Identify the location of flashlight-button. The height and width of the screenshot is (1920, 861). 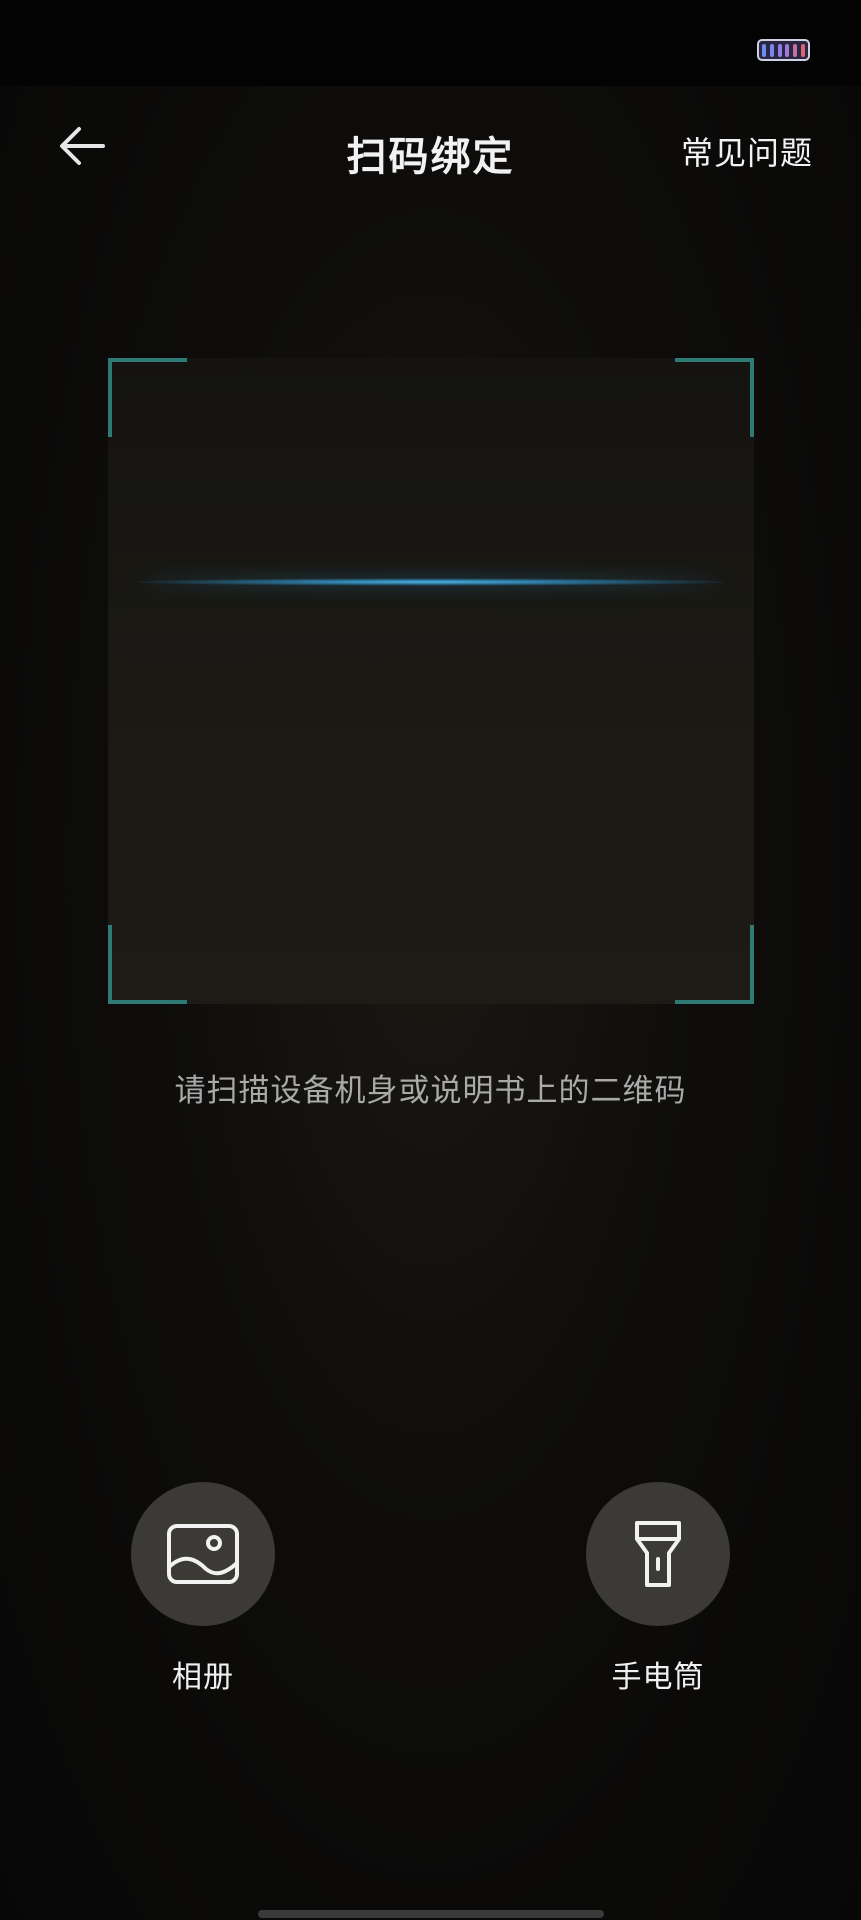
(658, 1554).